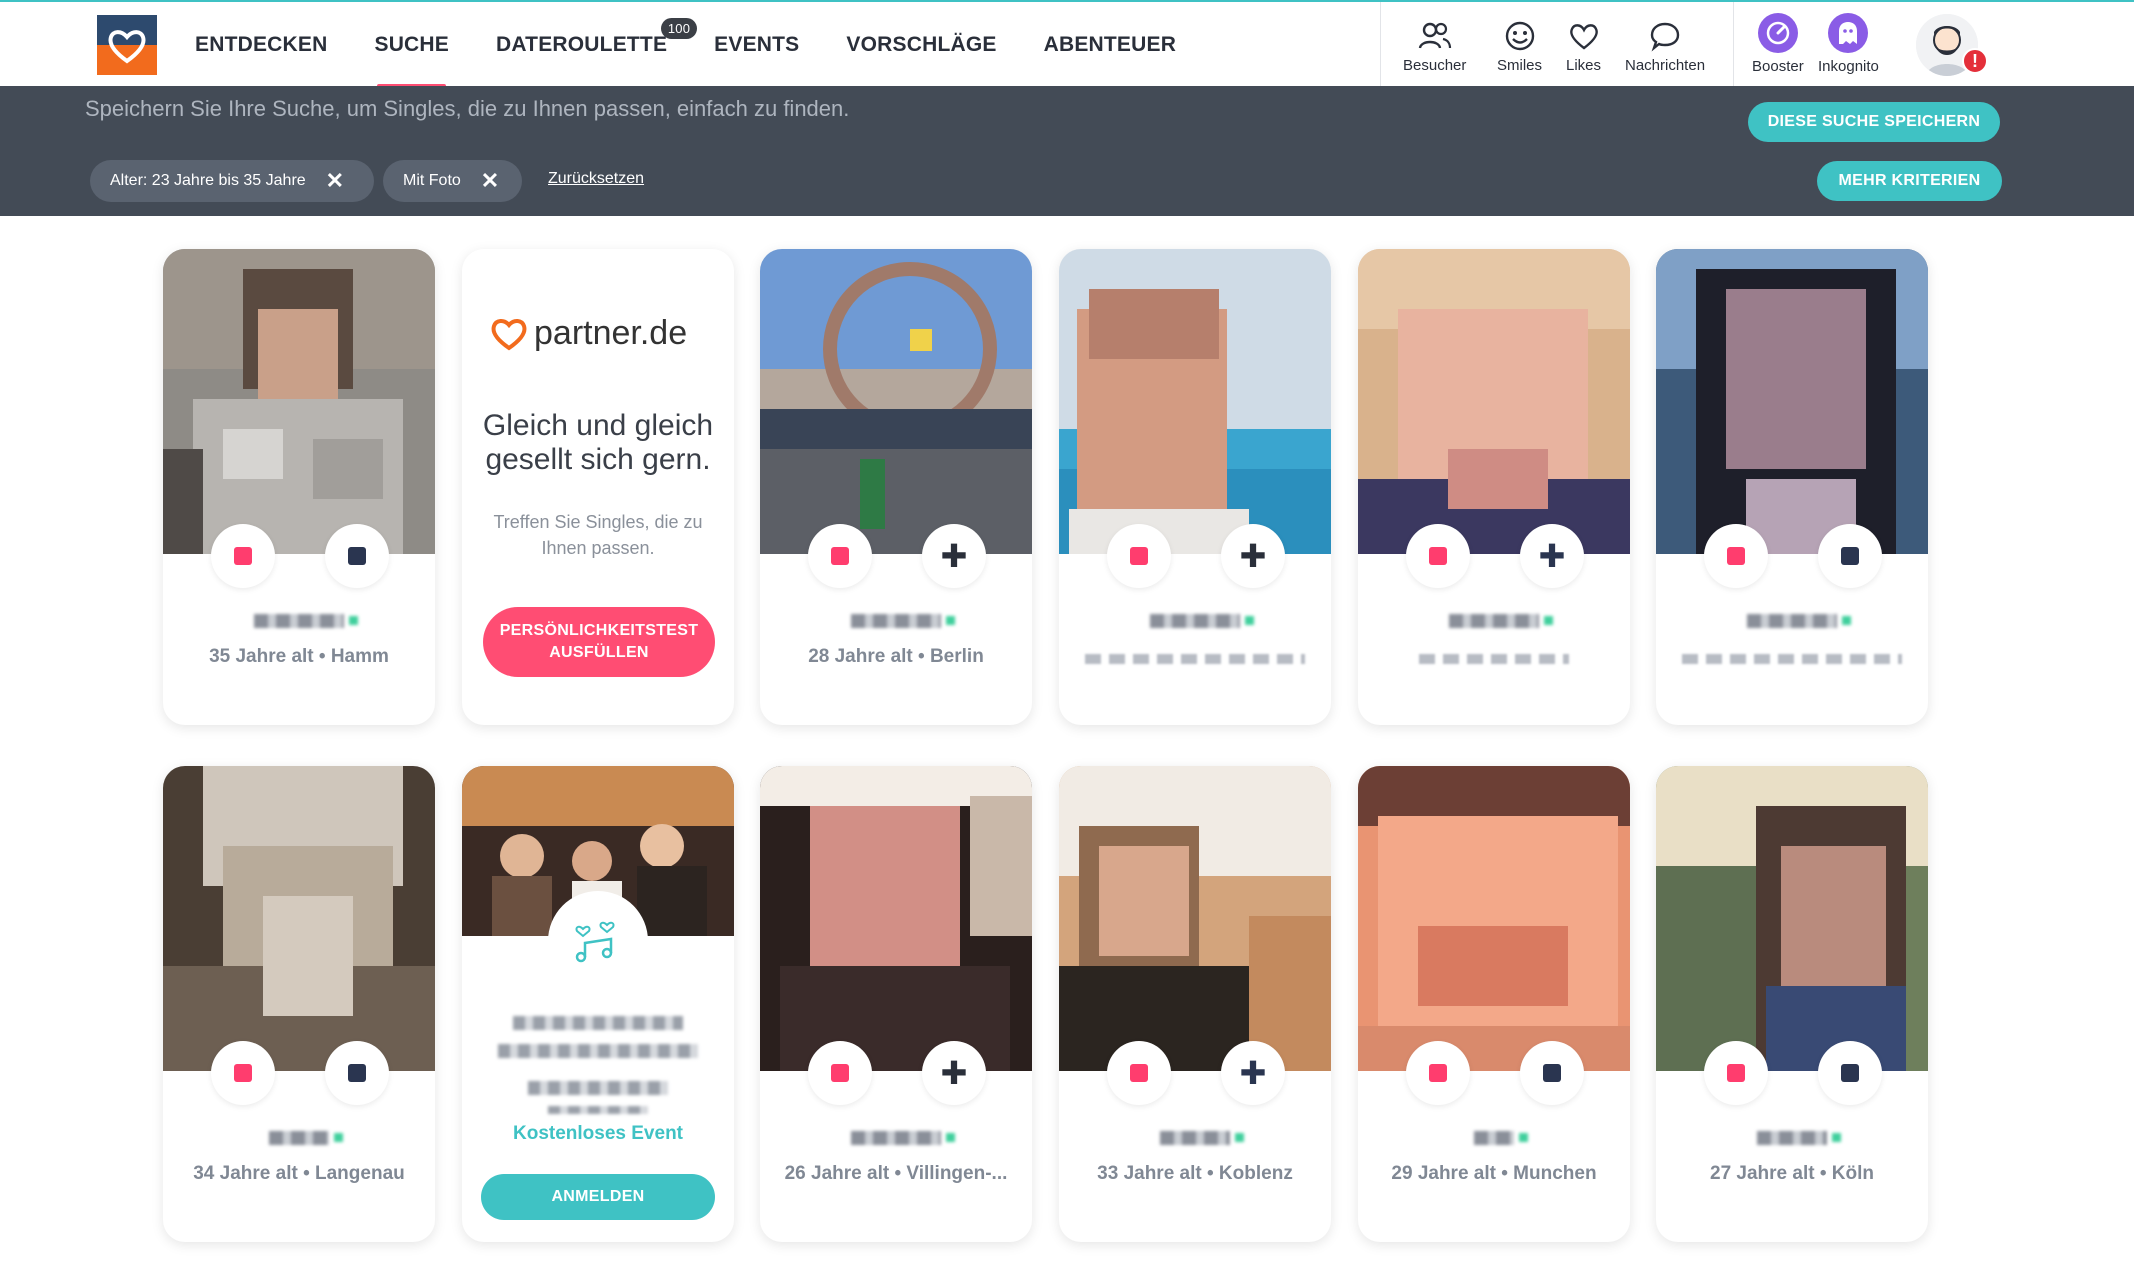 The height and width of the screenshot is (1284, 2134). What do you see at coordinates (1778, 66) in the screenshot?
I see `booster-label: Booster` at bounding box center [1778, 66].